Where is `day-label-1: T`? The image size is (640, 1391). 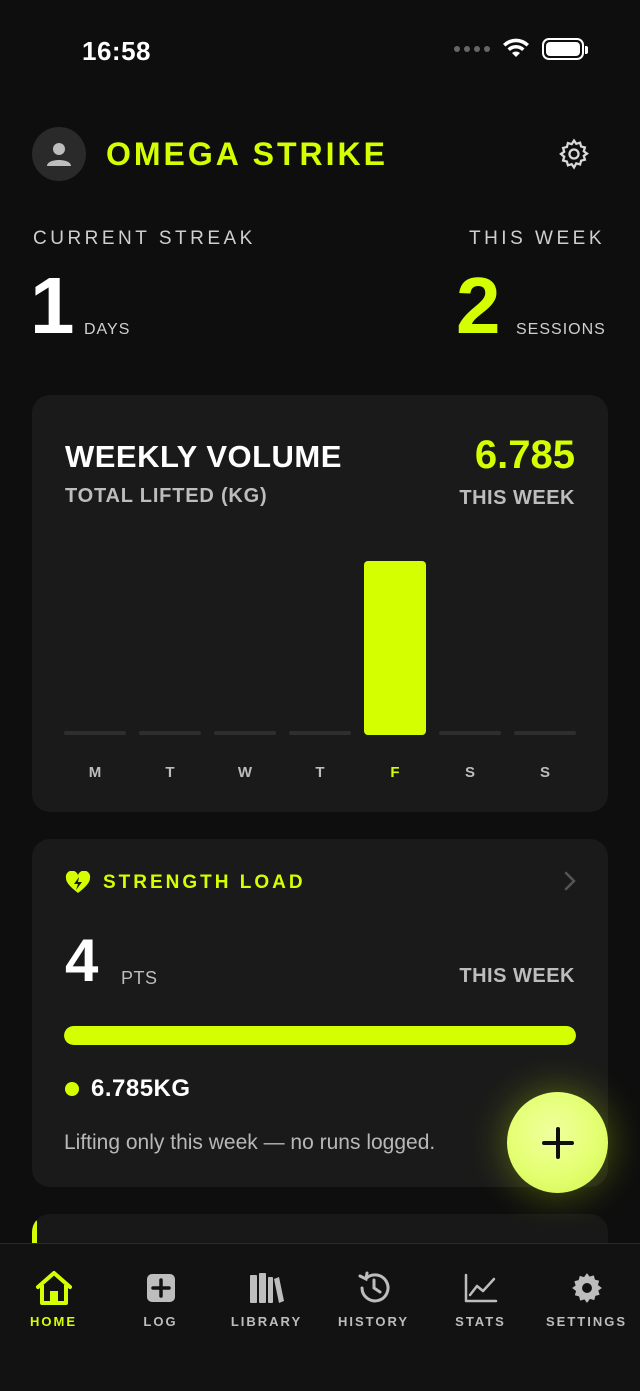
day-label-1: T is located at coordinates (169, 772).